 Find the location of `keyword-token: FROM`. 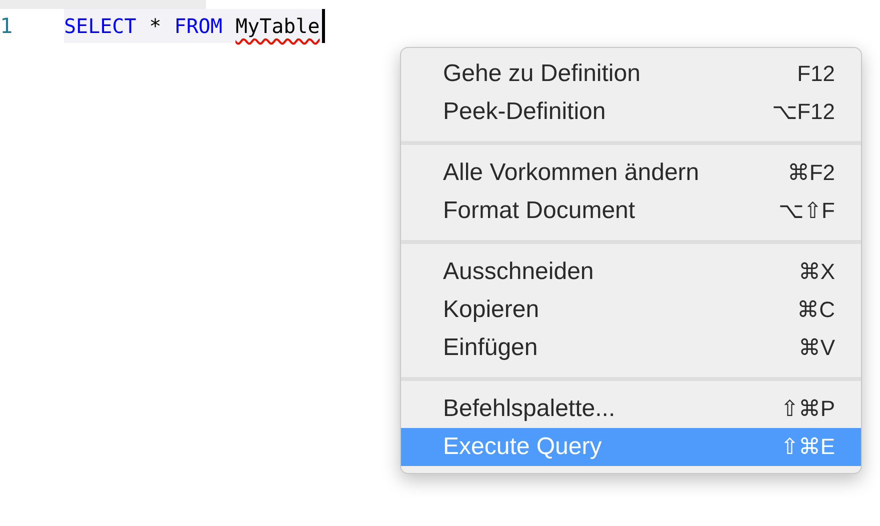

keyword-token: FROM is located at coordinates (198, 26).